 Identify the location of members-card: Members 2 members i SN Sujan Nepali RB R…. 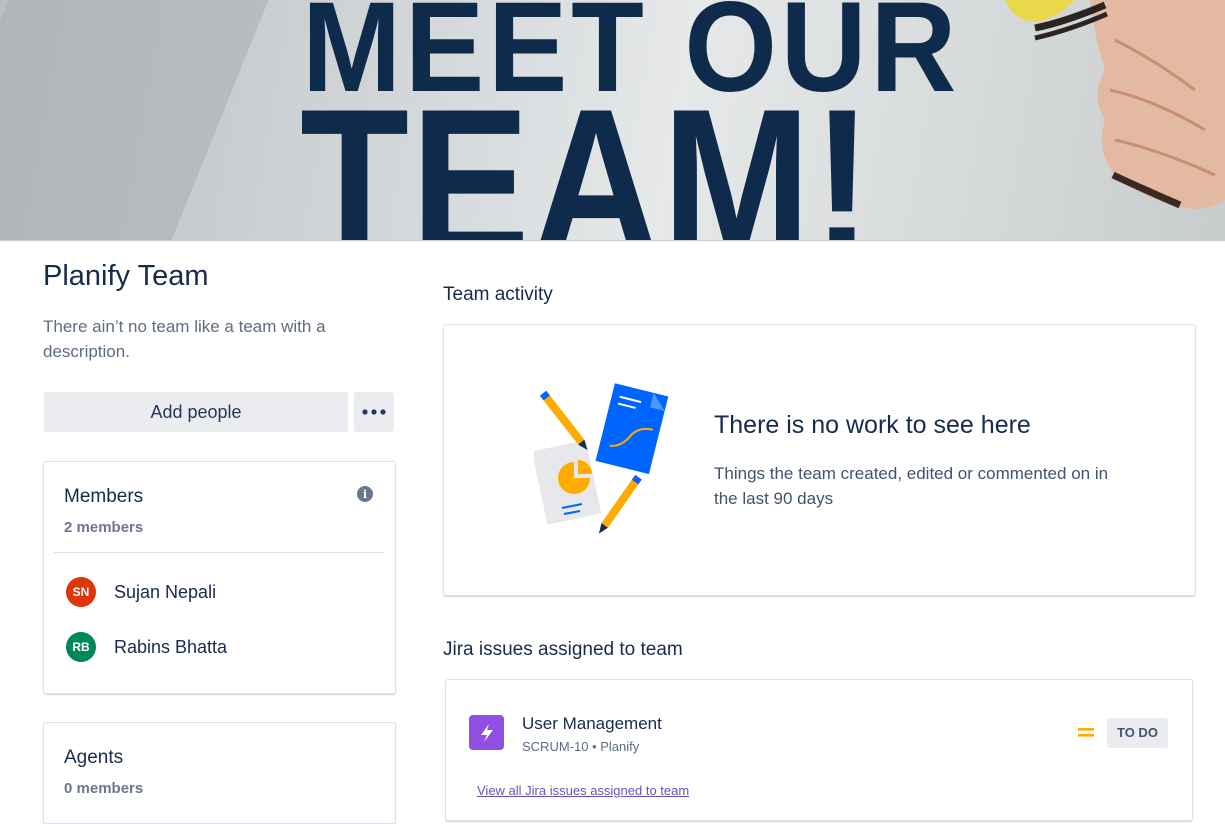
(219, 577).